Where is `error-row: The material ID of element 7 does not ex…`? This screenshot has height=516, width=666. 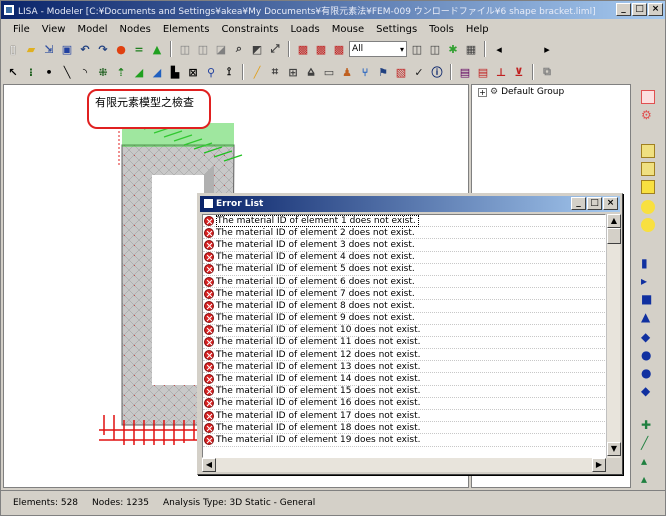 error-row: The material ID of element 7 does not ex… is located at coordinates (404, 294).